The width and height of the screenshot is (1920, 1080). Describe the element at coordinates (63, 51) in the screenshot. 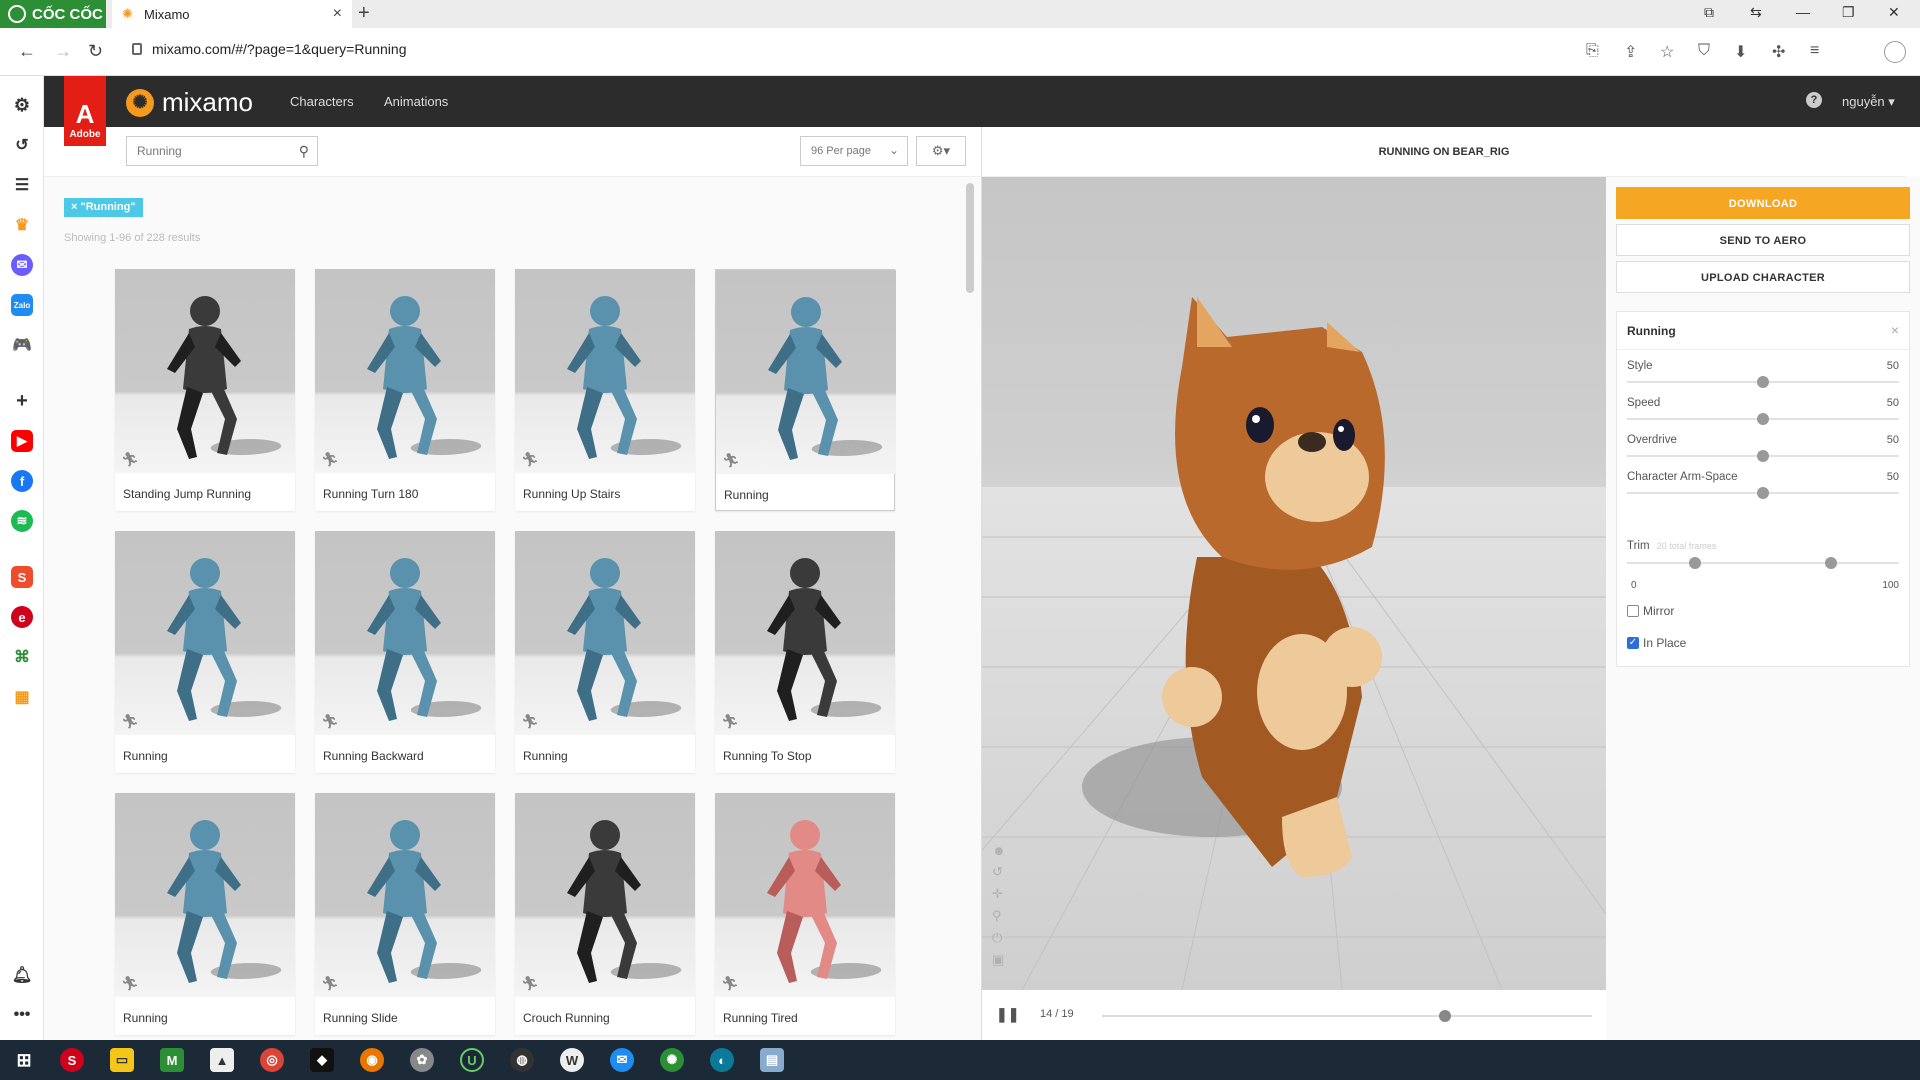

I see `forward-icon: →` at that location.